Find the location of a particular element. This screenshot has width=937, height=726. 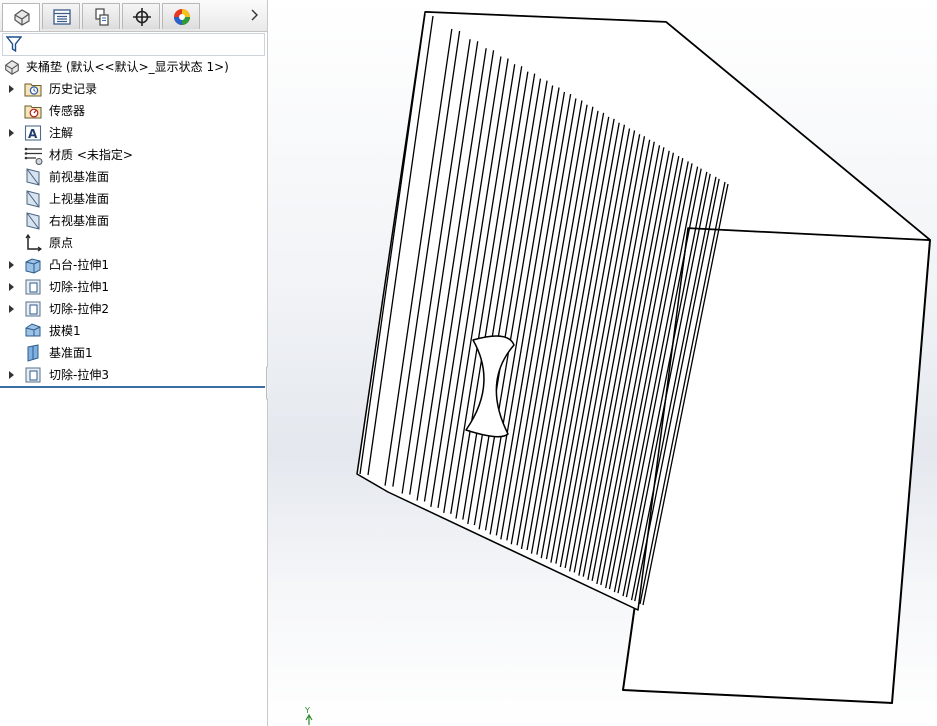

tree-item-plane1: 基准面1 is located at coordinates (132, 353).